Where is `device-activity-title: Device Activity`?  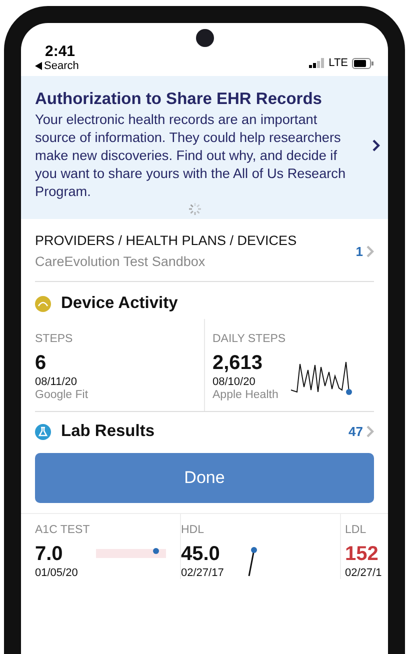 device-activity-title: Device Activity is located at coordinates (119, 303).